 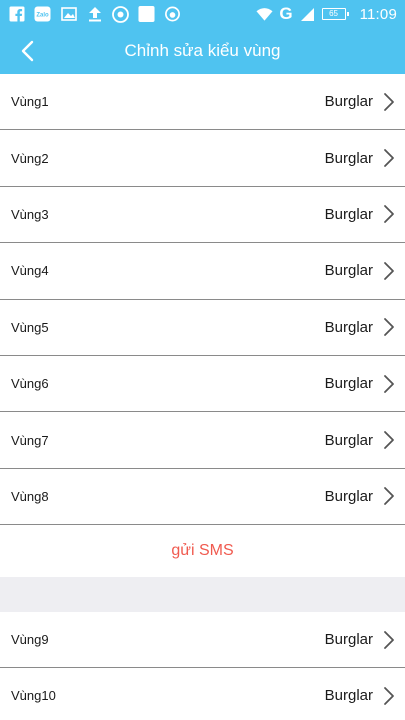 What do you see at coordinates (286, 13) in the screenshot?
I see `network-type: G` at bounding box center [286, 13].